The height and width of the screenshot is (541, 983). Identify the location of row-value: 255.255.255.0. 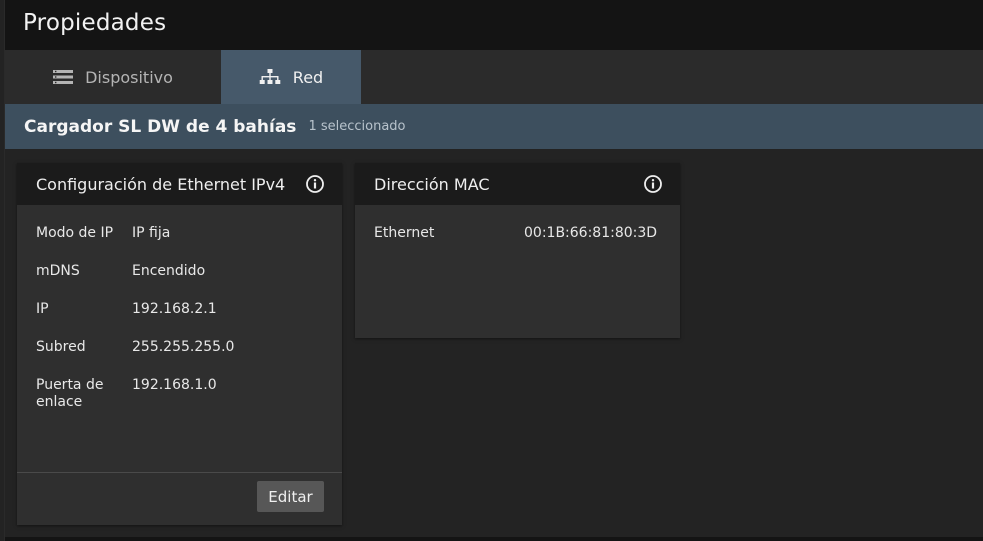
(183, 347).